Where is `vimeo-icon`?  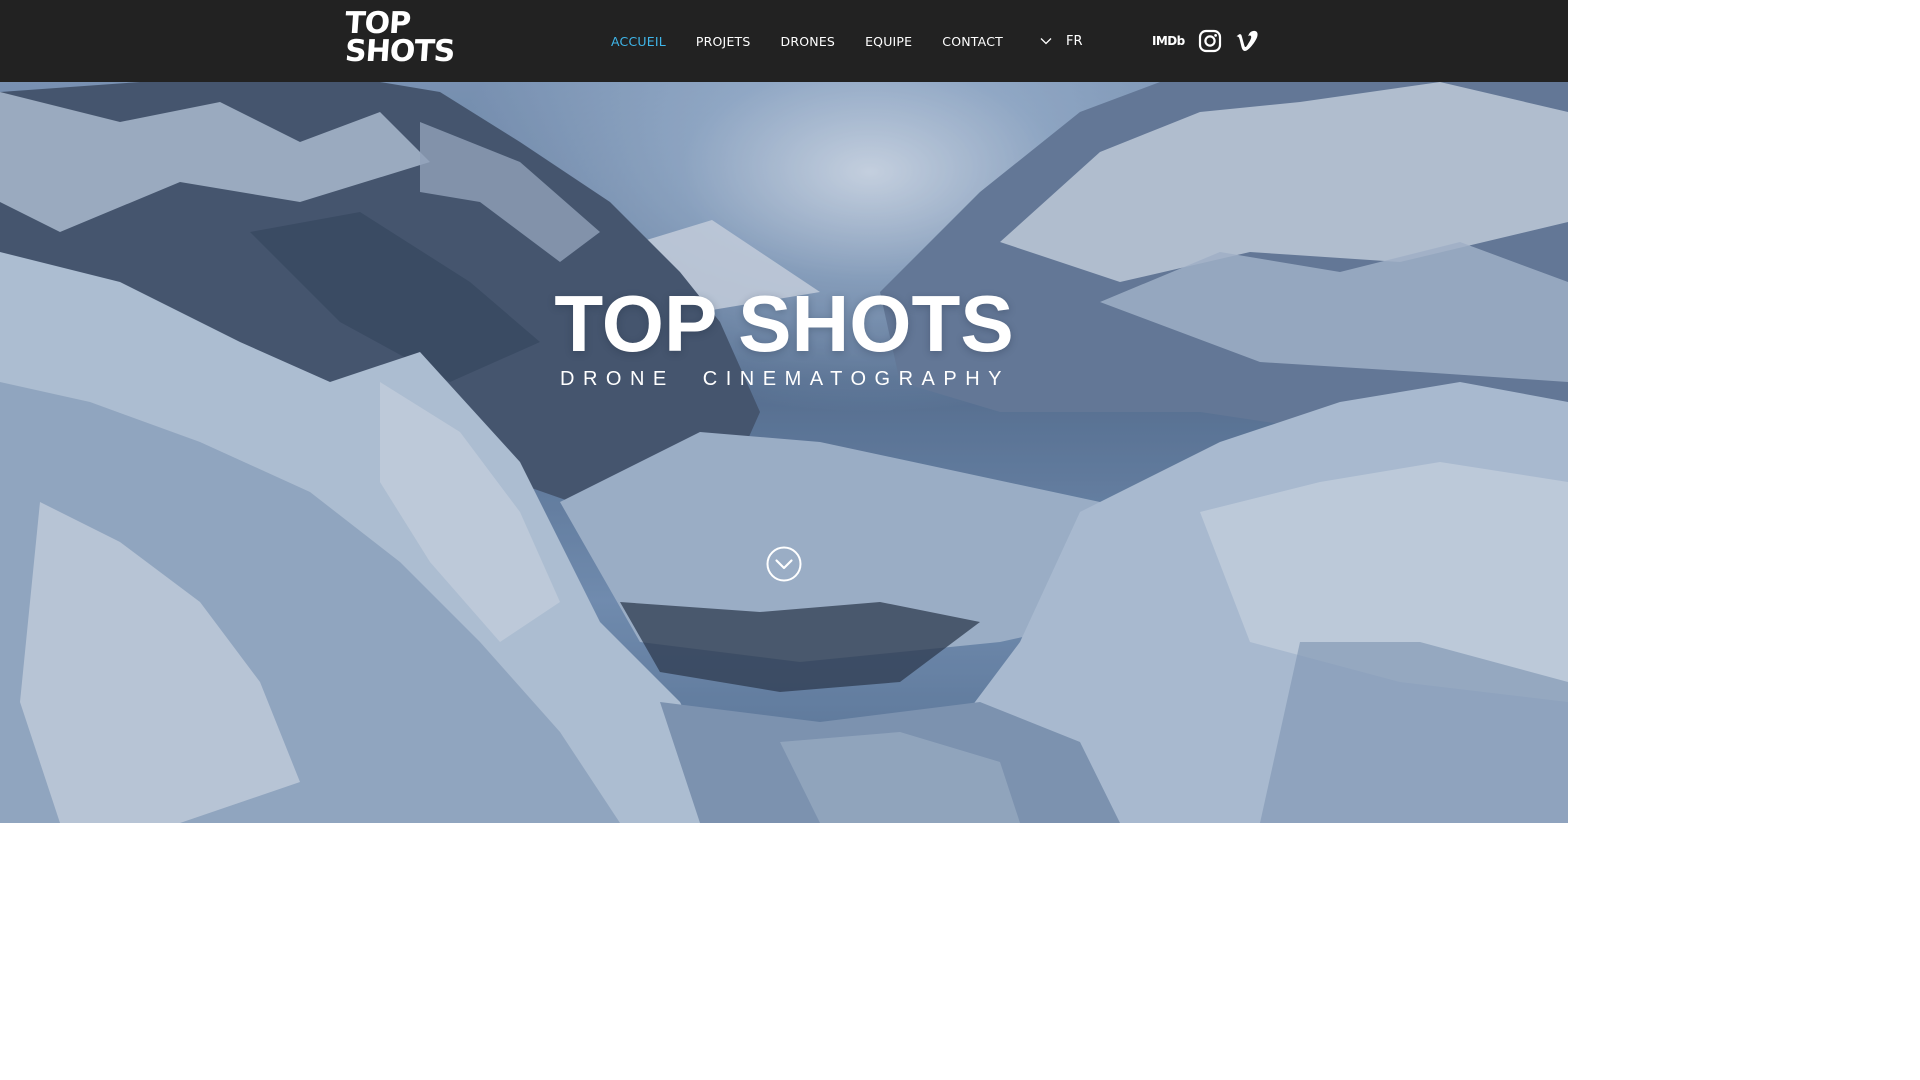 vimeo-icon is located at coordinates (1247, 41).